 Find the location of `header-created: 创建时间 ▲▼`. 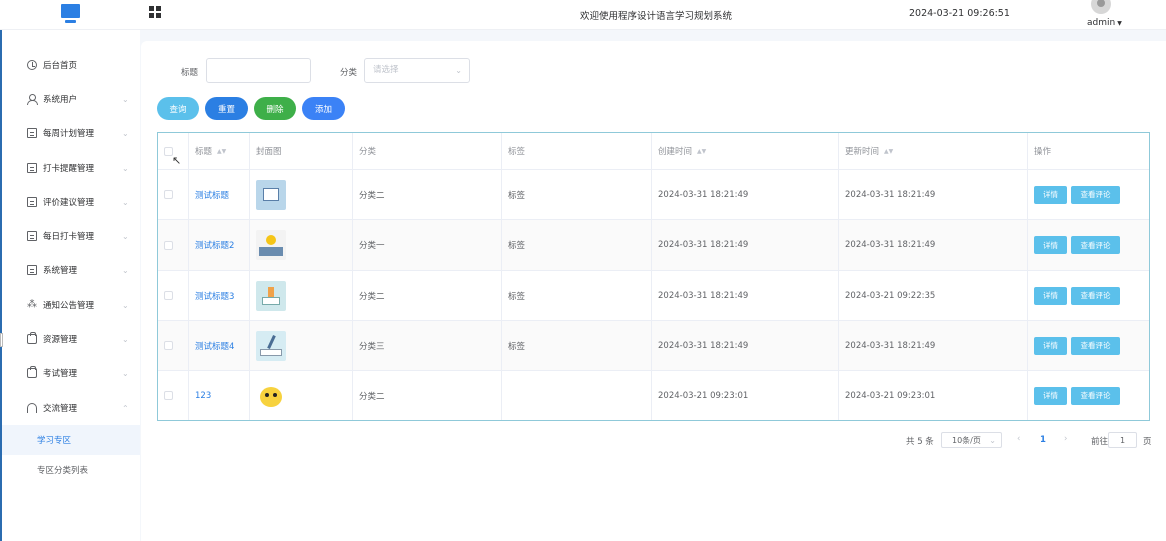

header-created: 创建时间 ▲▼ is located at coordinates (745, 151).